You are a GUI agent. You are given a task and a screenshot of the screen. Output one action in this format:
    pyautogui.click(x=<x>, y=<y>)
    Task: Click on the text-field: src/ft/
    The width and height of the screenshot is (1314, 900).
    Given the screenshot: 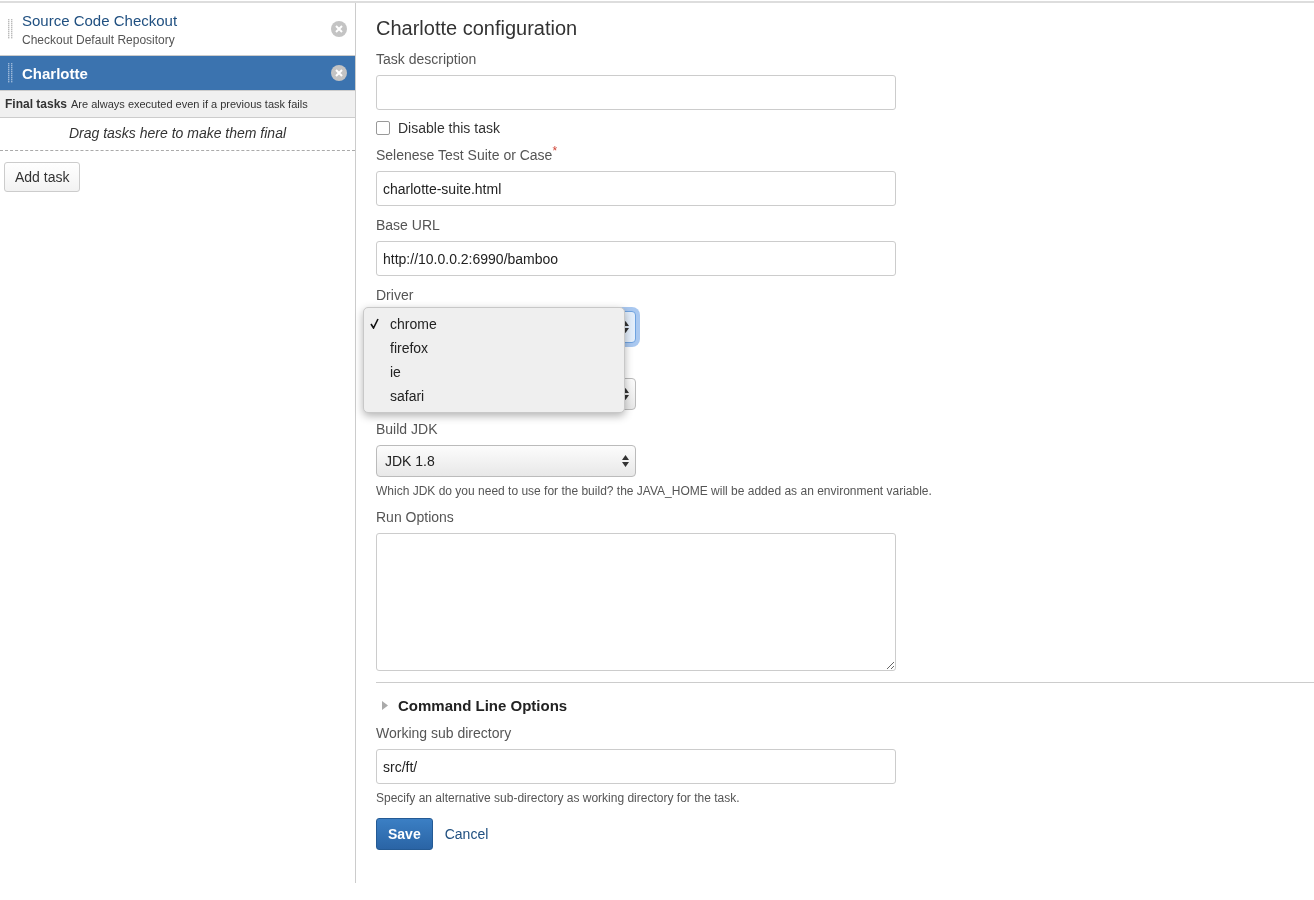 What is the action you would take?
    pyautogui.click(x=636, y=766)
    